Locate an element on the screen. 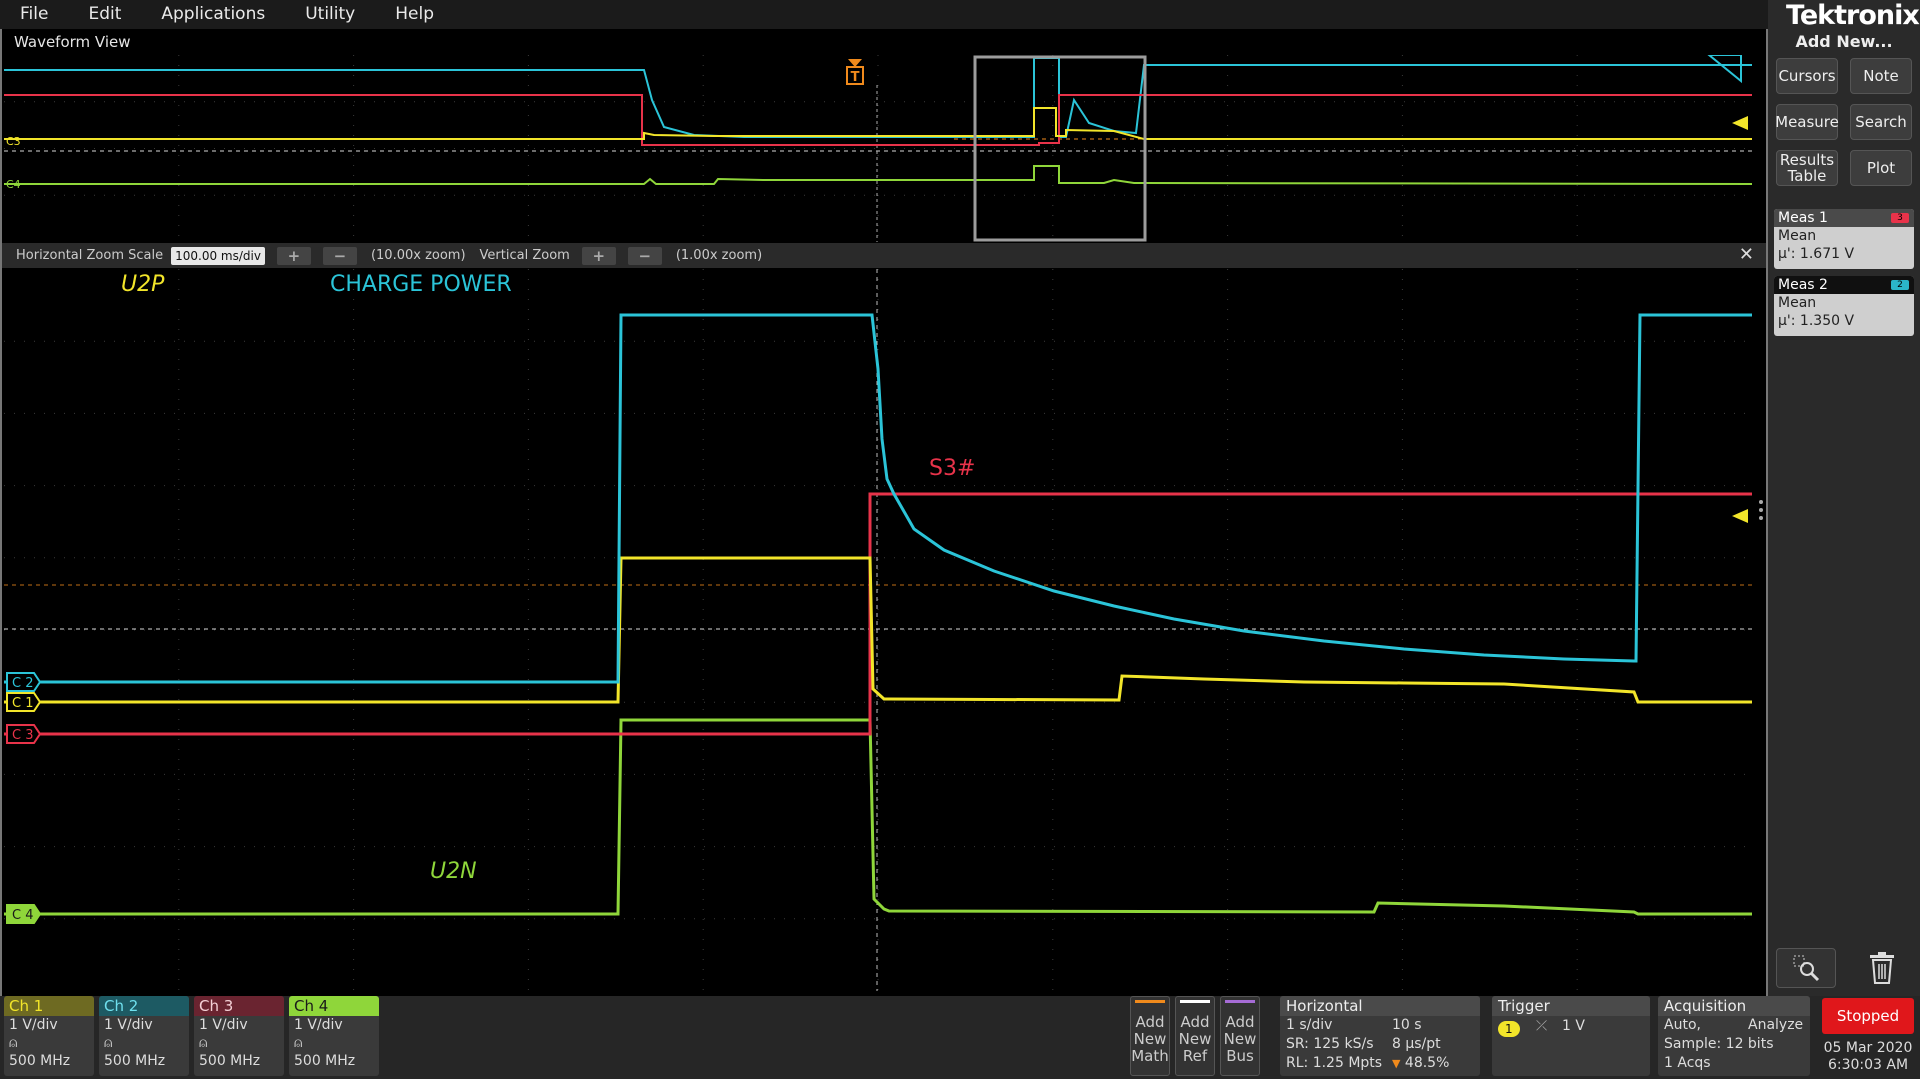 The height and width of the screenshot is (1079, 1920). ch3-scale: 1 V/div is located at coordinates (223, 1025).